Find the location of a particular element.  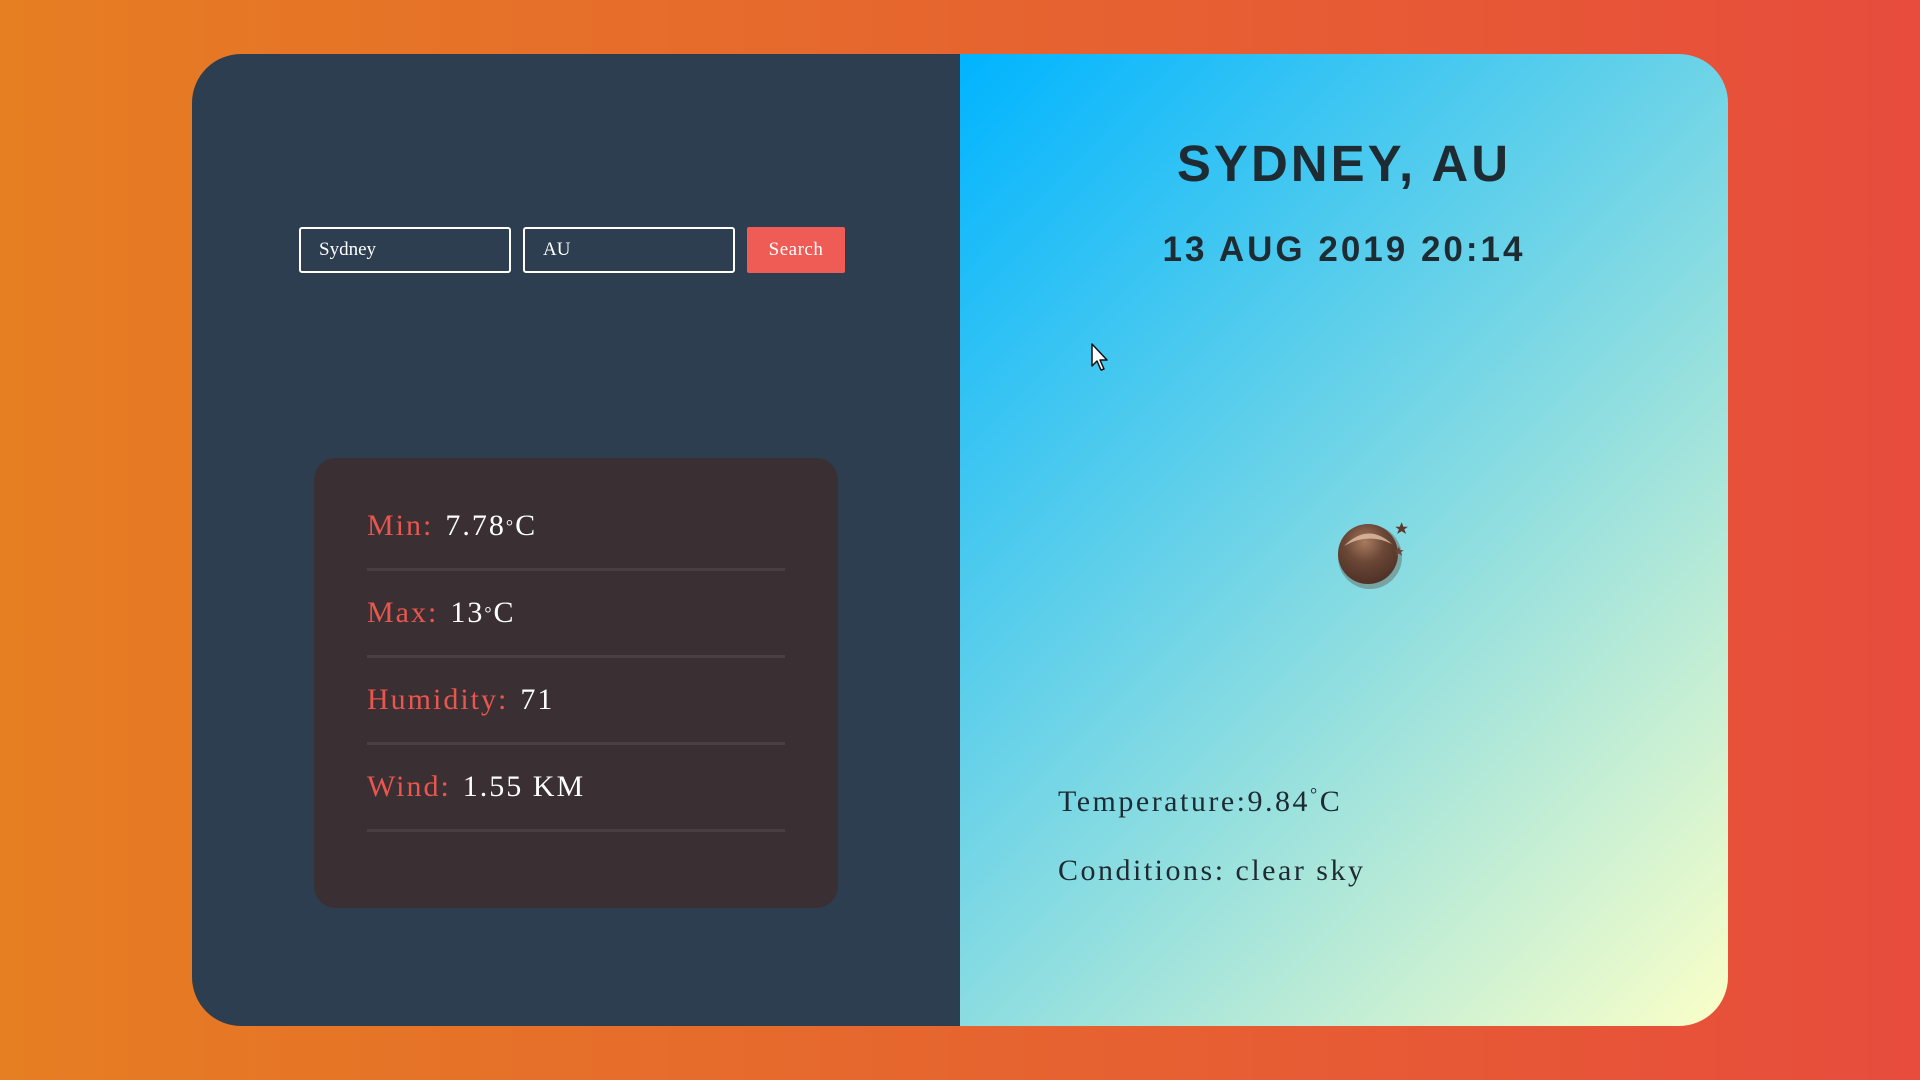

temperature-readout: Temperature:9.84°C is located at coordinates (1200, 801).